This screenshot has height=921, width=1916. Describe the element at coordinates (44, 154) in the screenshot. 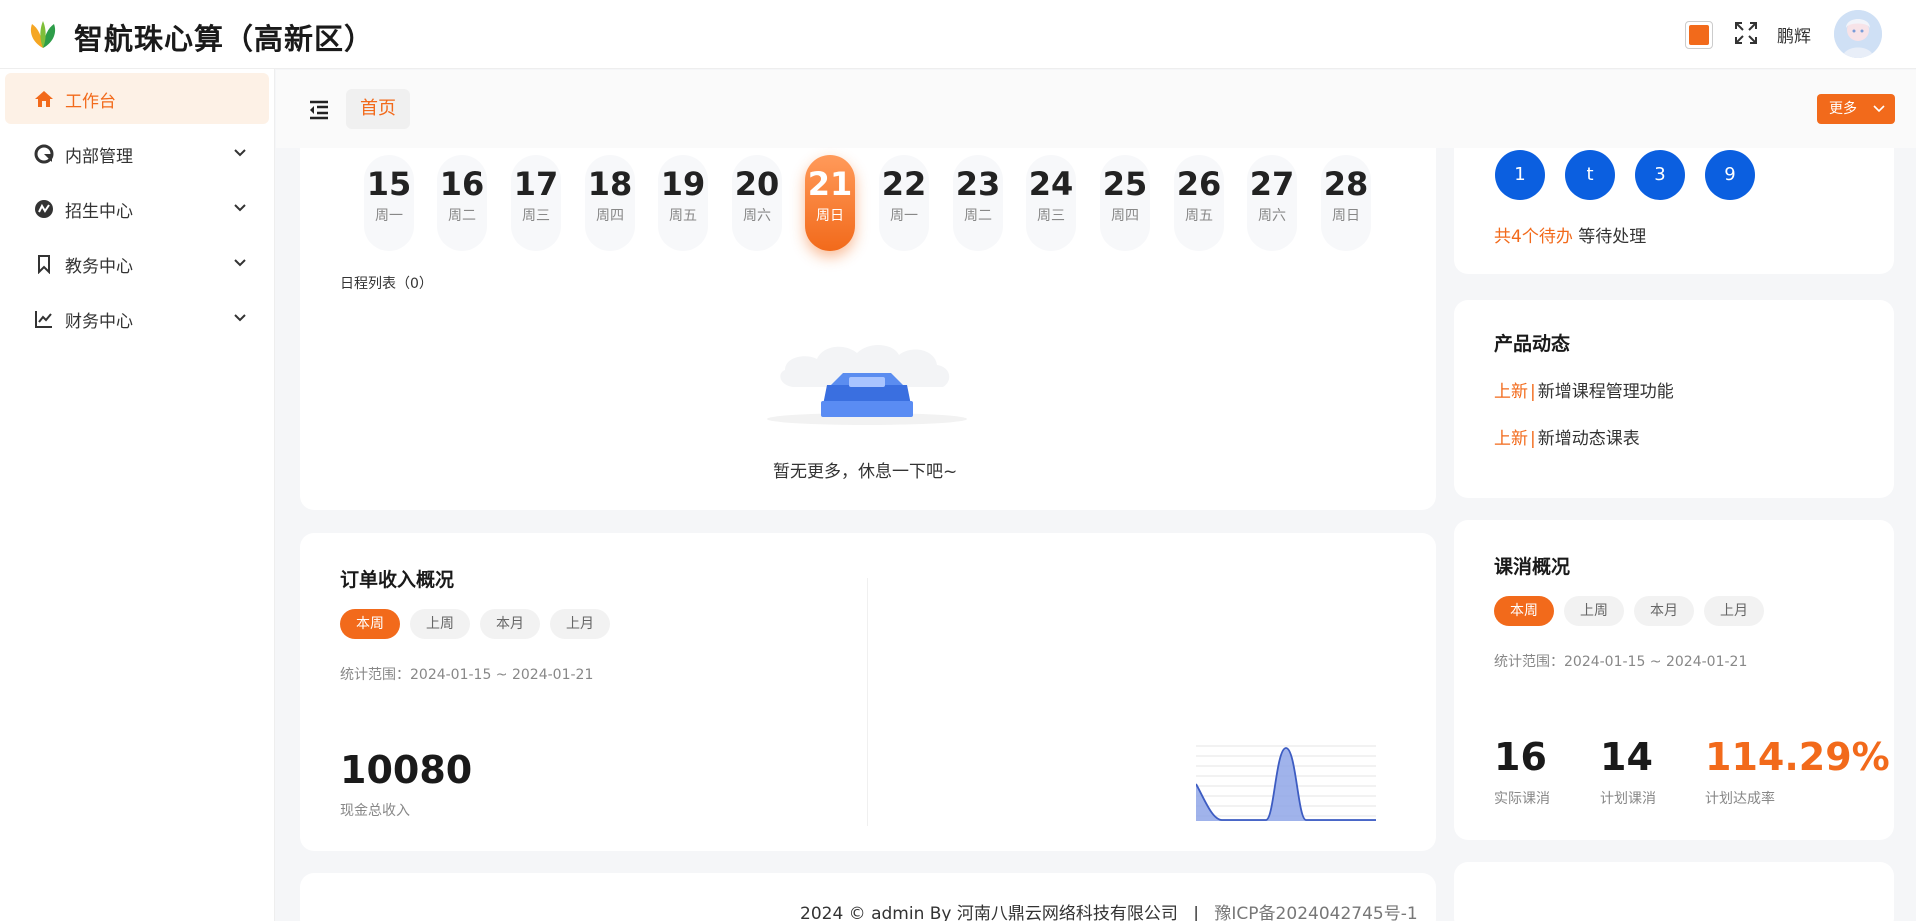

I see `internal-icon` at that location.